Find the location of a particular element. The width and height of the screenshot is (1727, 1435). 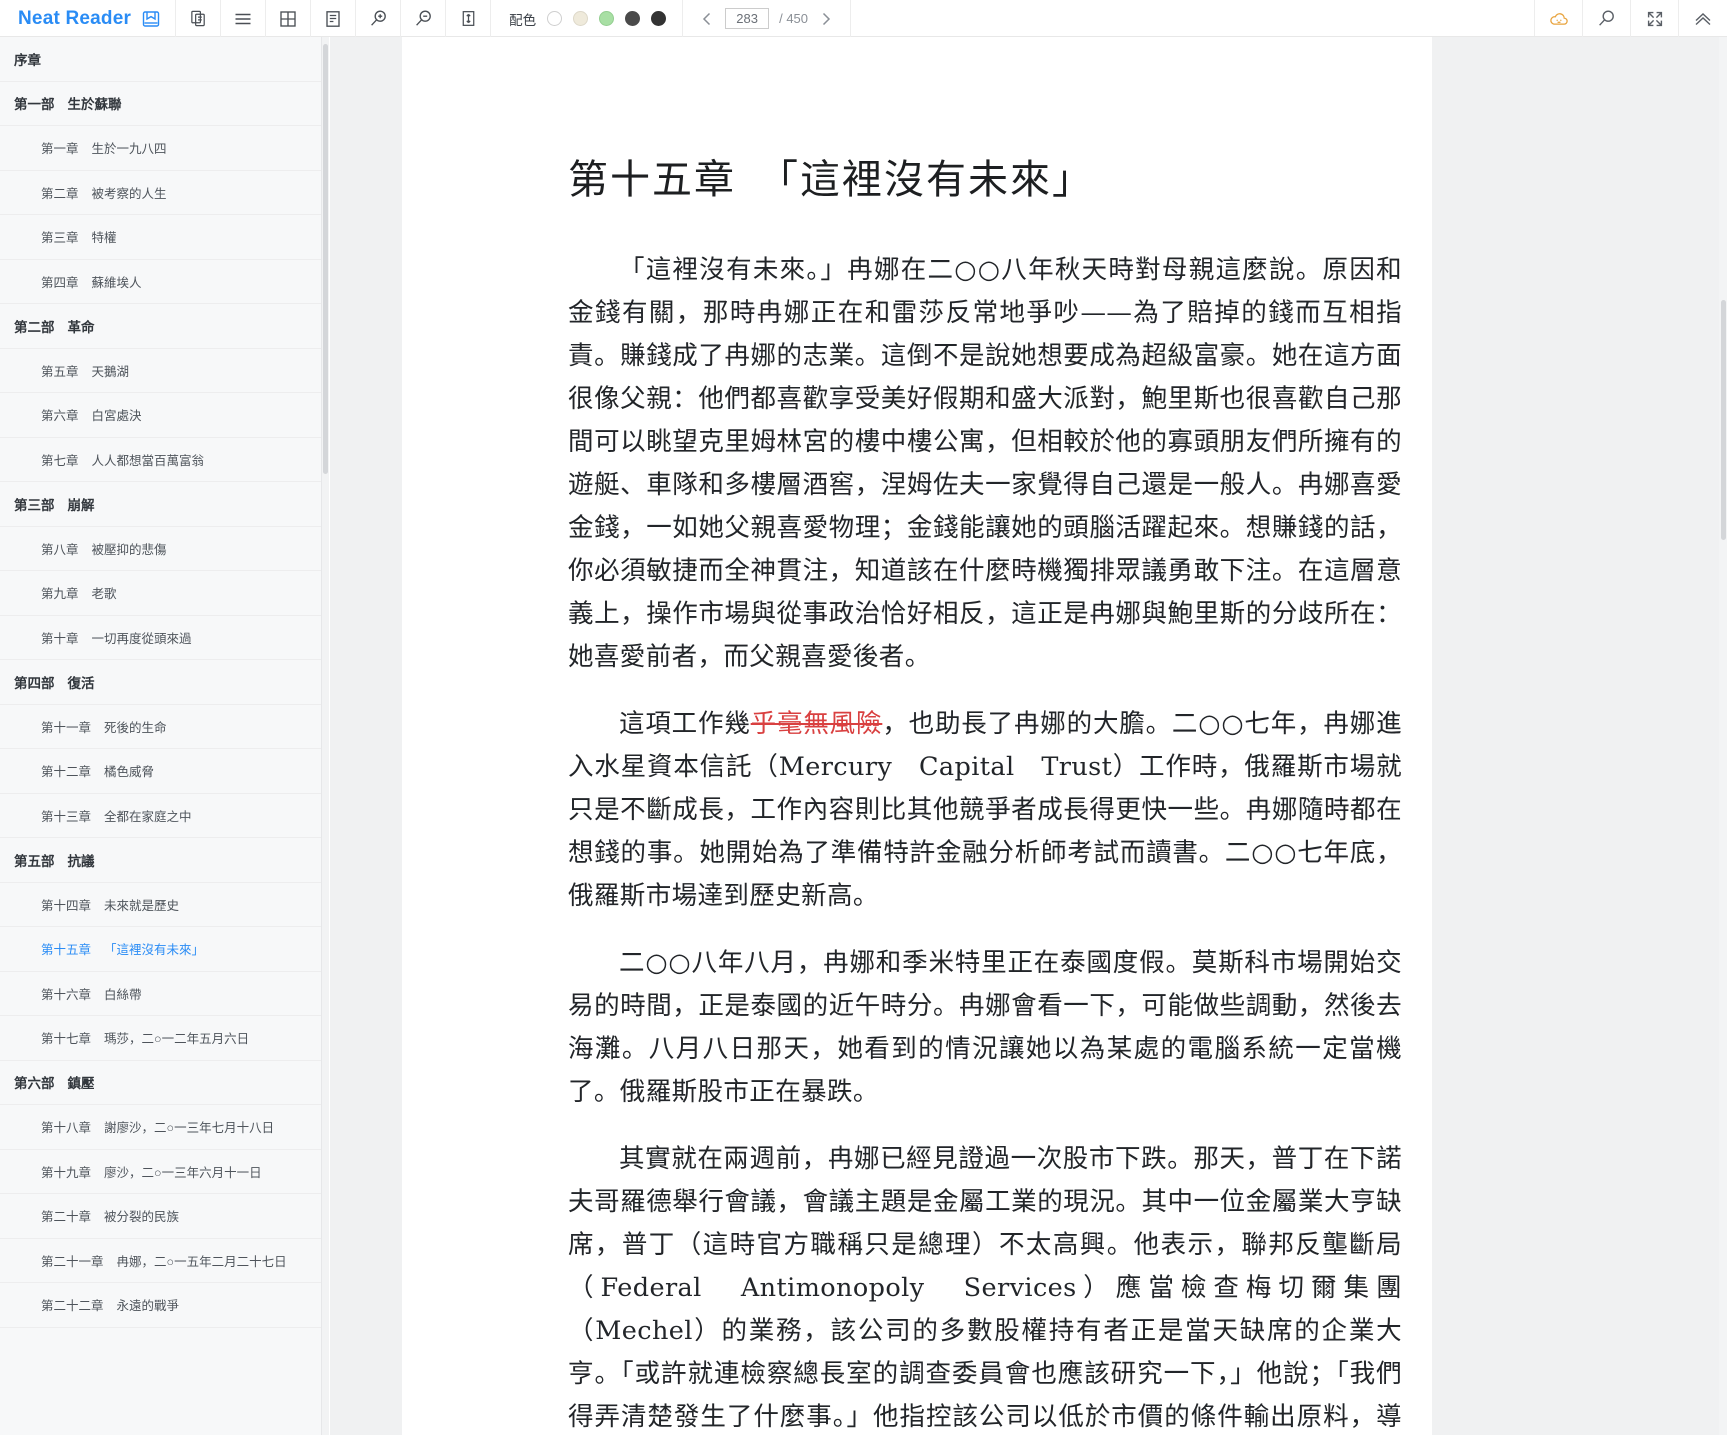

line-height-icon is located at coordinates (469, 18).